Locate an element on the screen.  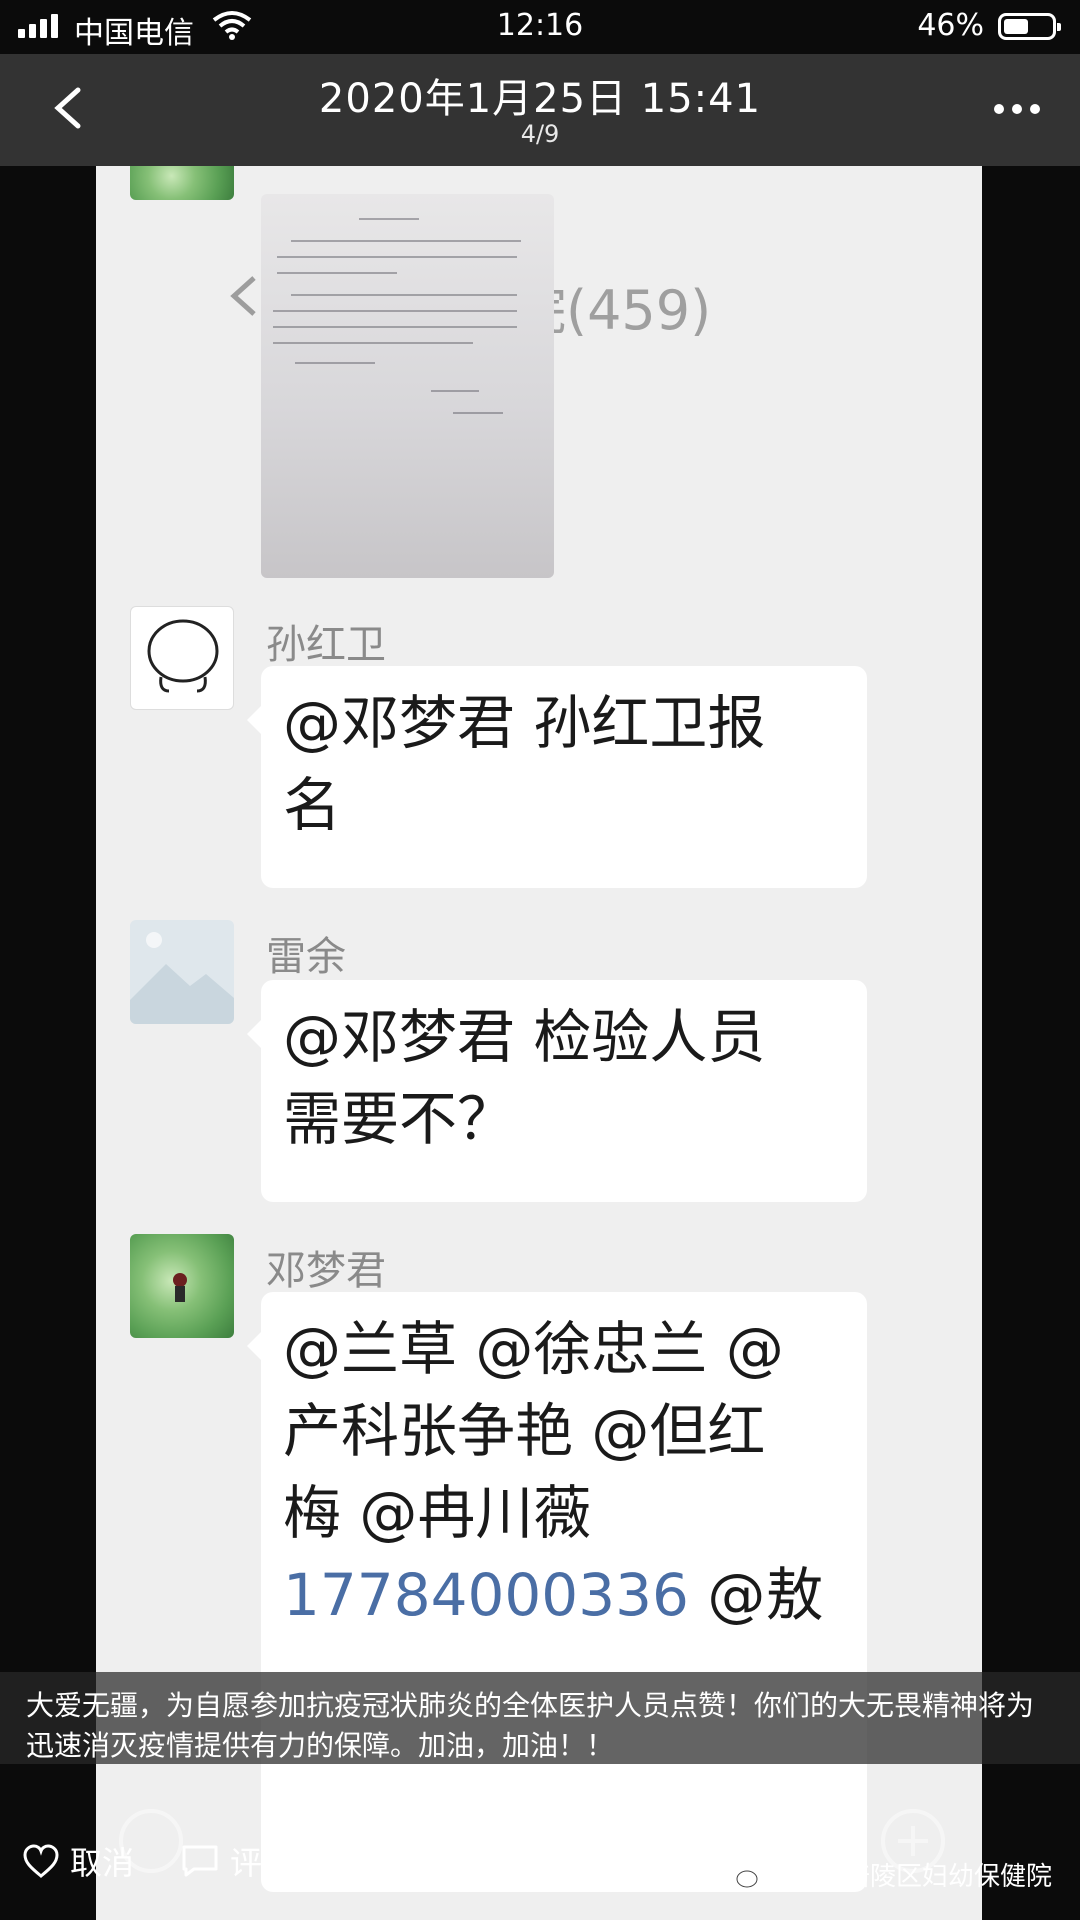
message-bubble: @邓梦君 孙红卫报 名 is located at coordinates (557, 777).